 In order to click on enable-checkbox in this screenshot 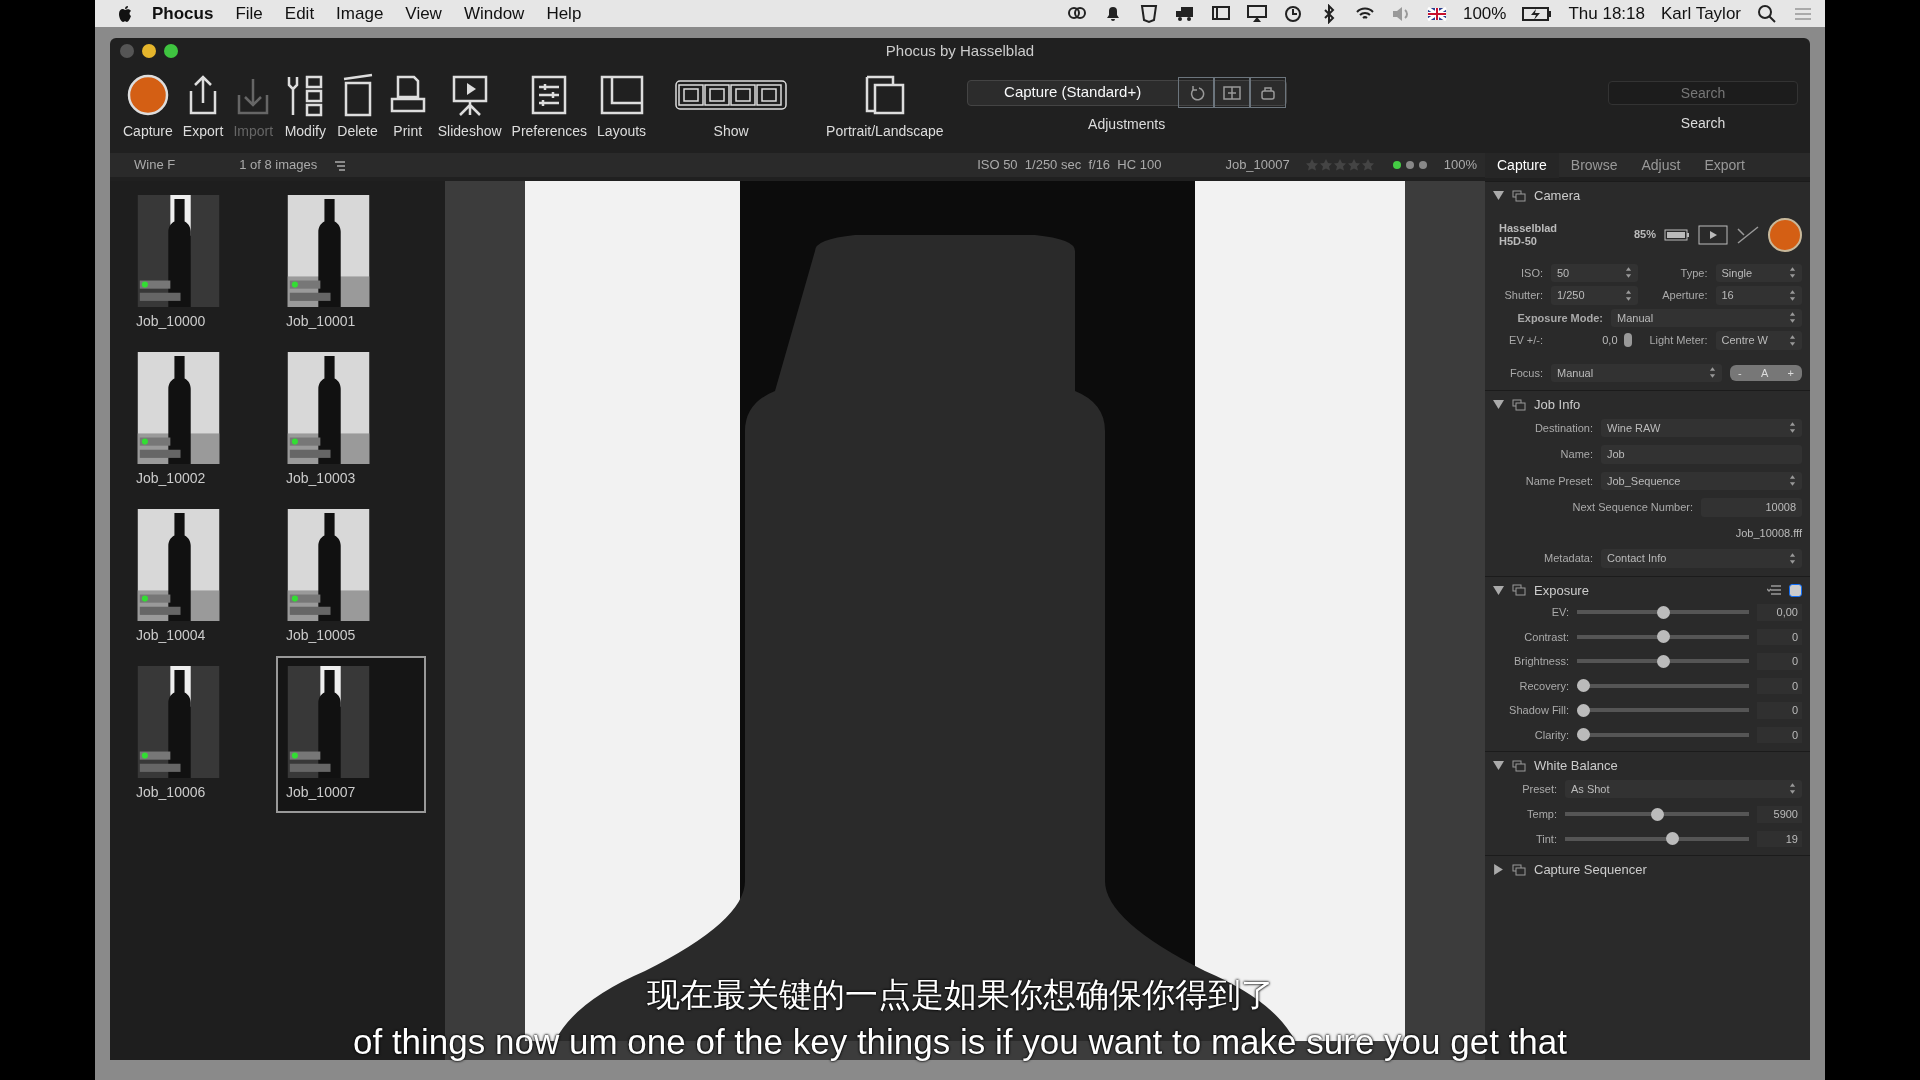, I will do `click(1795, 590)`.